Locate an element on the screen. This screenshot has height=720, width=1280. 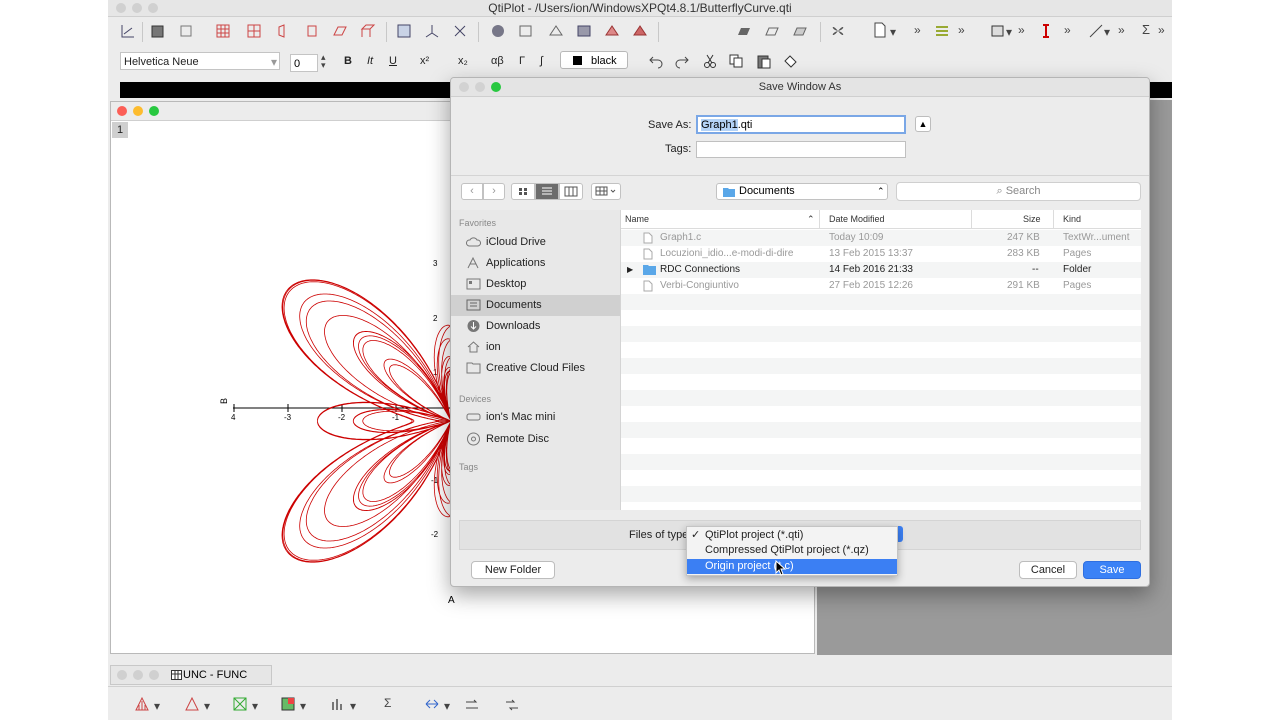
cut-icon is located at coordinates (710, 61).